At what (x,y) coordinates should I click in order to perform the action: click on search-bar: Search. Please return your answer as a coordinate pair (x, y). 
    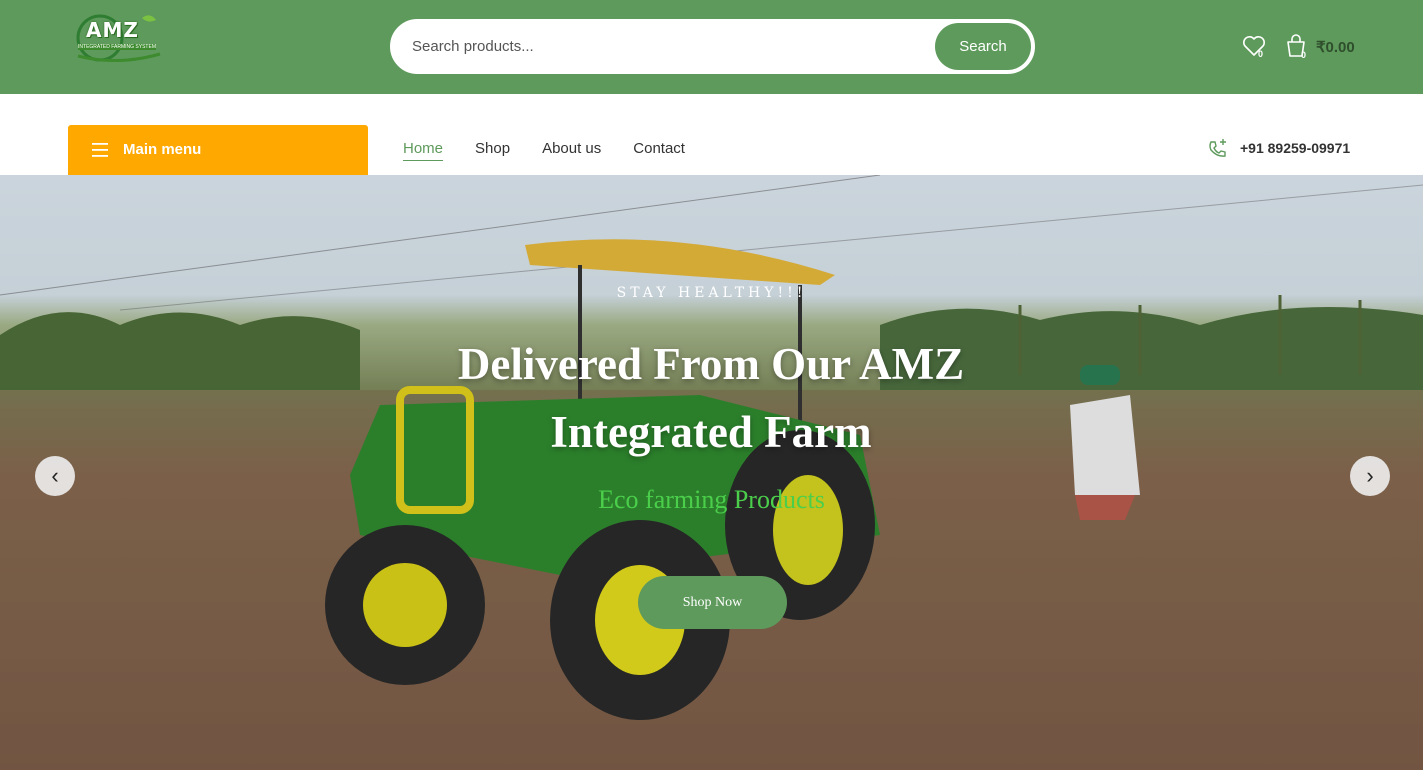
    Looking at the image, I should click on (712, 46).